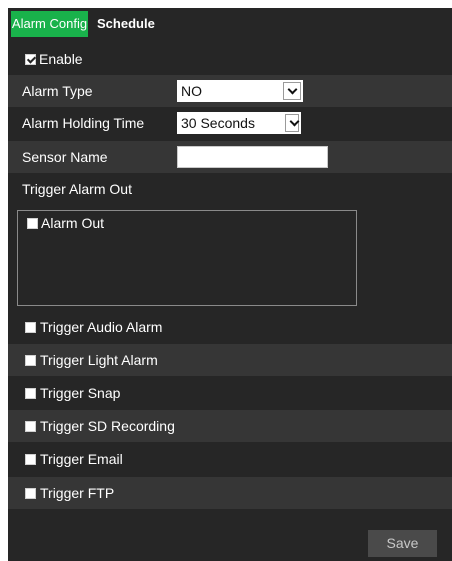 Image resolution: width=452 pixels, height=561 pixels. I want to click on trigger-alarm-out-label: Trigger Alarm Out, so click(77, 189).